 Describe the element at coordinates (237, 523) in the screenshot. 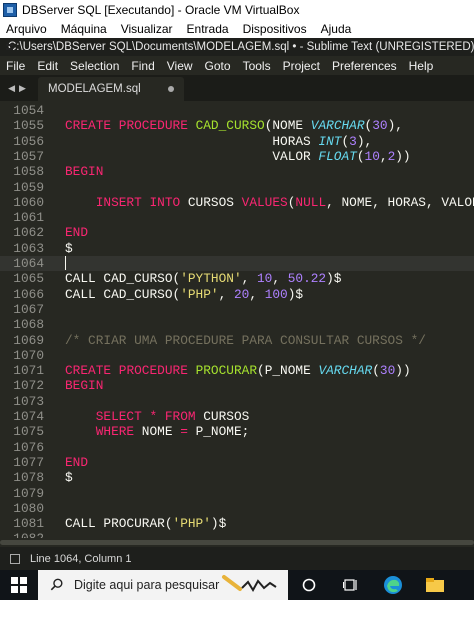

I see `code-line: 1081 CALL PROCURAR('PHP')$` at that location.